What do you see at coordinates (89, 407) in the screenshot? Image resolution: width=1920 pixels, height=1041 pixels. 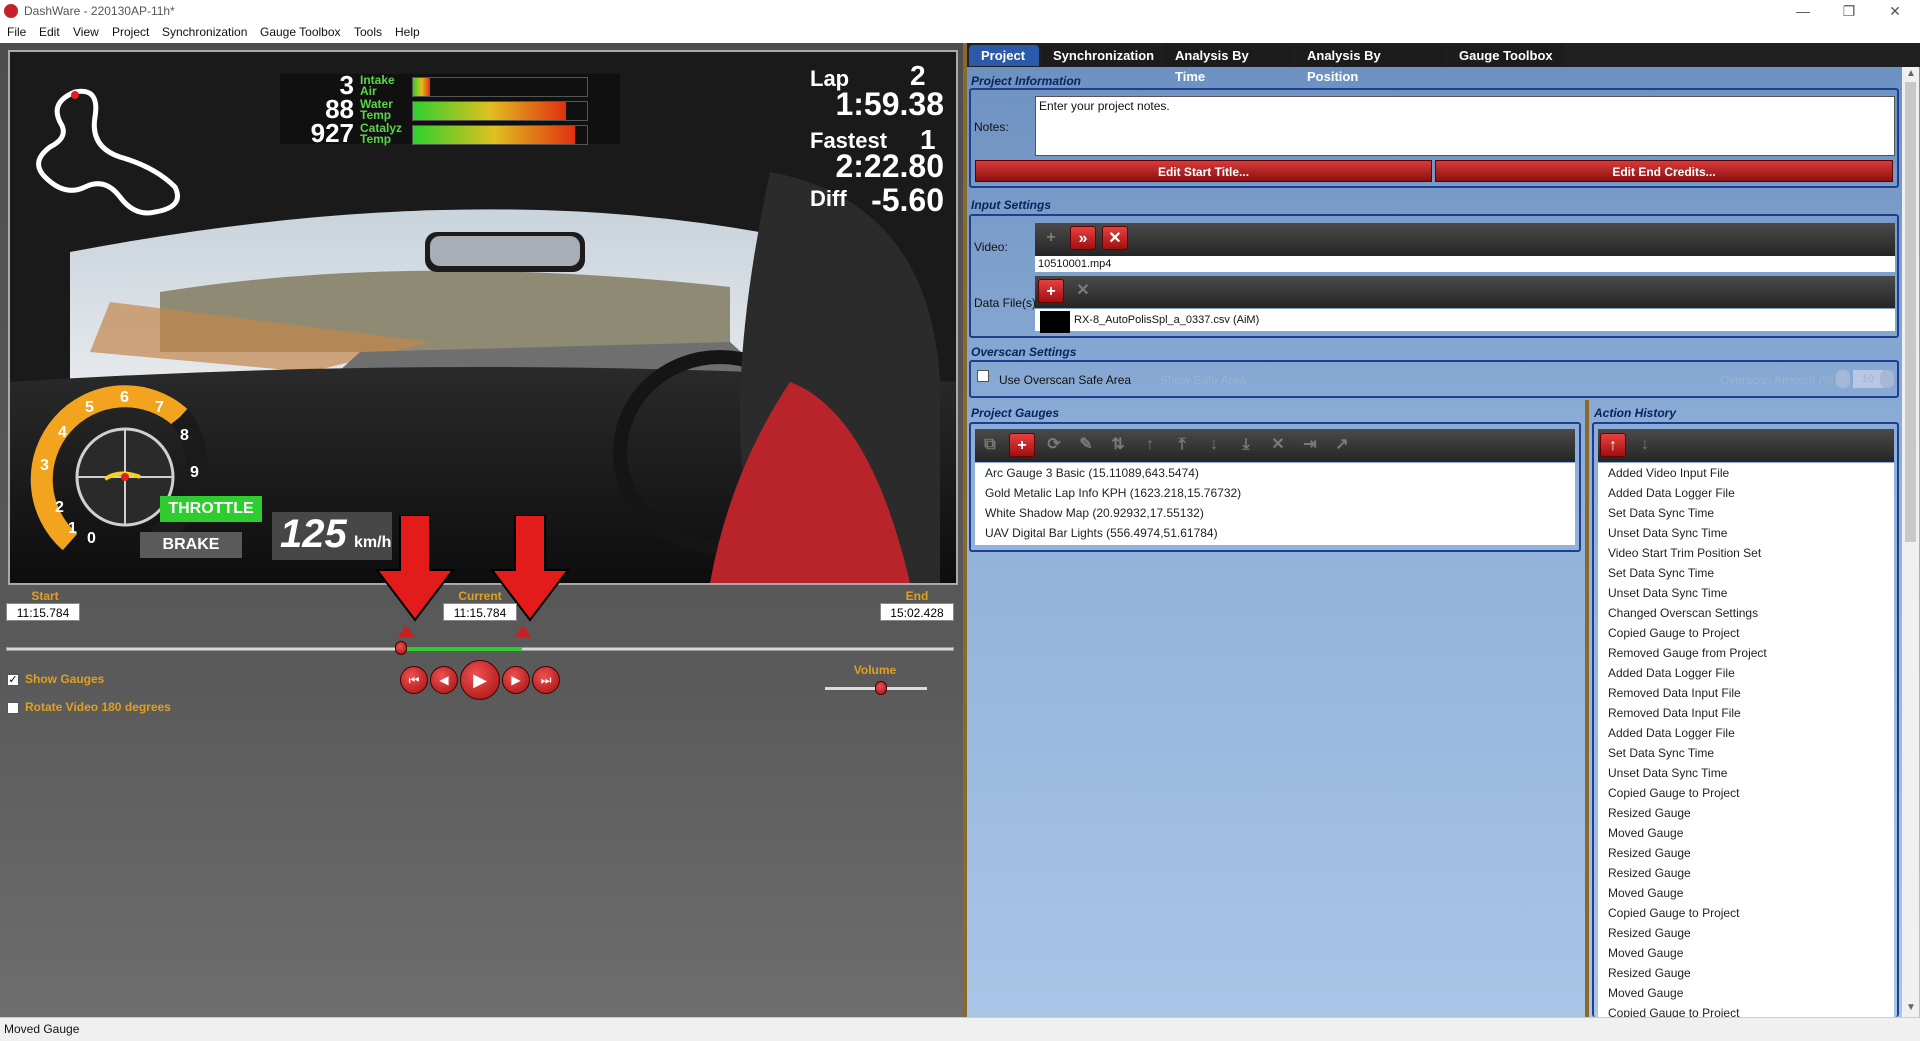 I see `rpm-tick-5: 5` at bounding box center [89, 407].